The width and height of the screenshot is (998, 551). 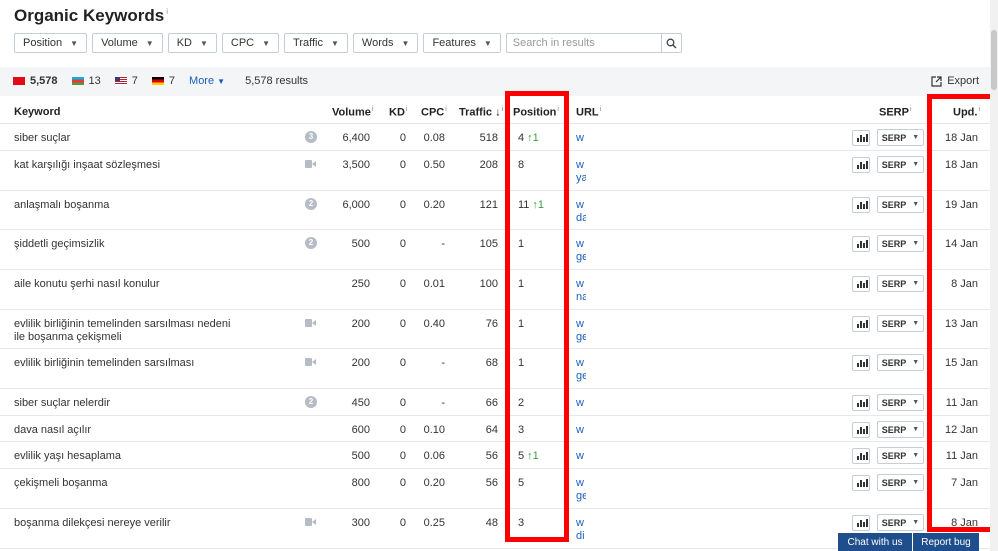 What do you see at coordinates (86, 81) in the screenshot?
I see `country-az: 13` at bounding box center [86, 81].